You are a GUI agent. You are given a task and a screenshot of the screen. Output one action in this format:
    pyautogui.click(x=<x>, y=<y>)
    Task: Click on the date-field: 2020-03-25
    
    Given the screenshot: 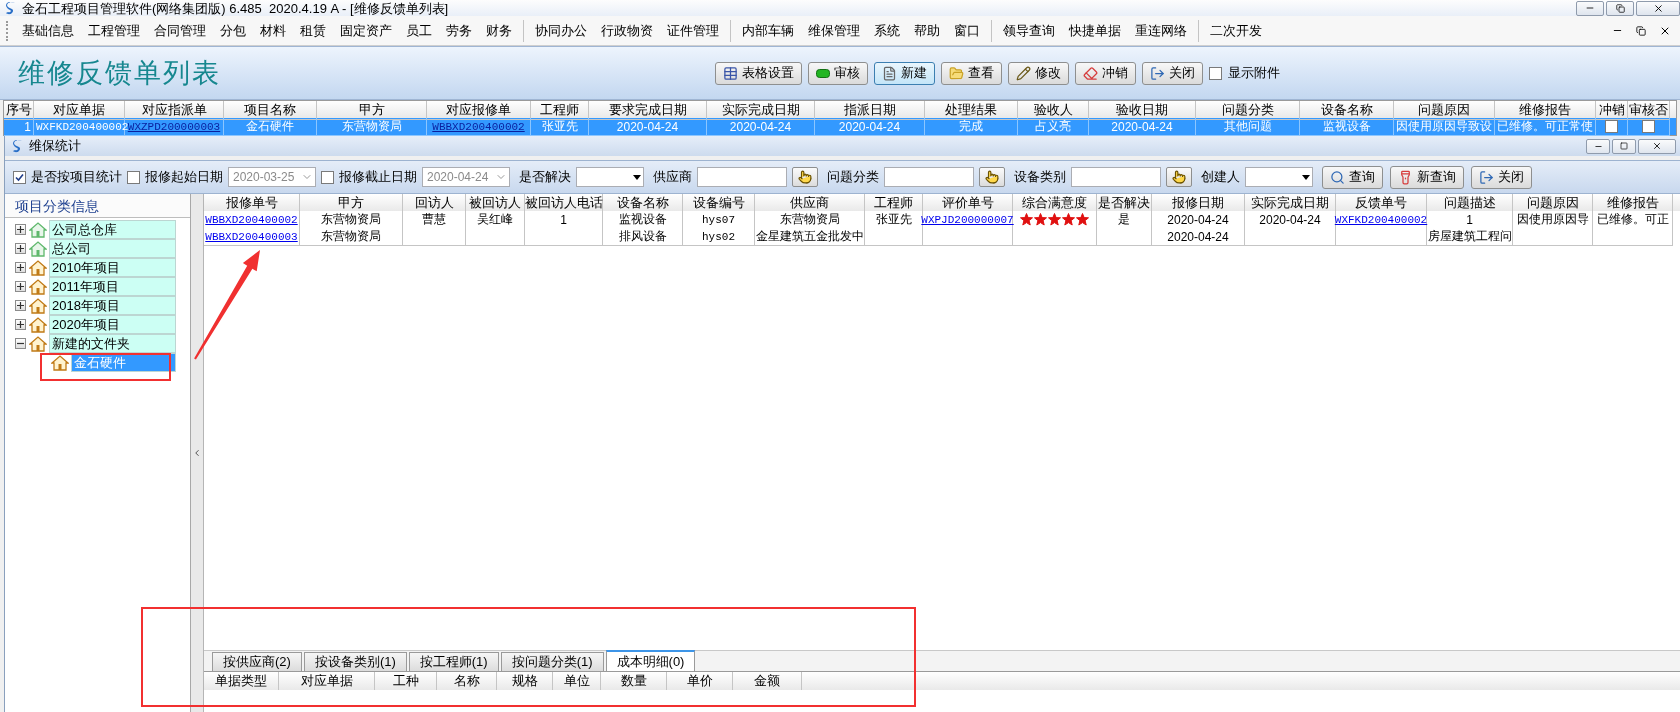 What is the action you would take?
    pyautogui.click(x=272, y=177)
    